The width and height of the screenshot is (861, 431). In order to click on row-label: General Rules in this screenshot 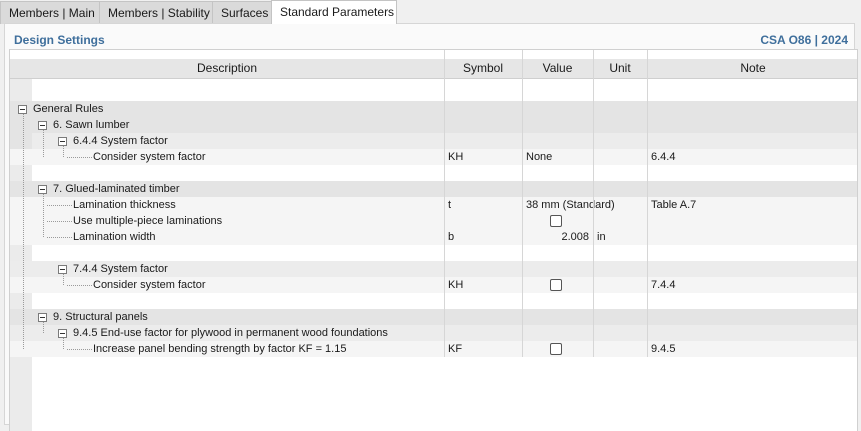, I will do `click(68, 109)`.